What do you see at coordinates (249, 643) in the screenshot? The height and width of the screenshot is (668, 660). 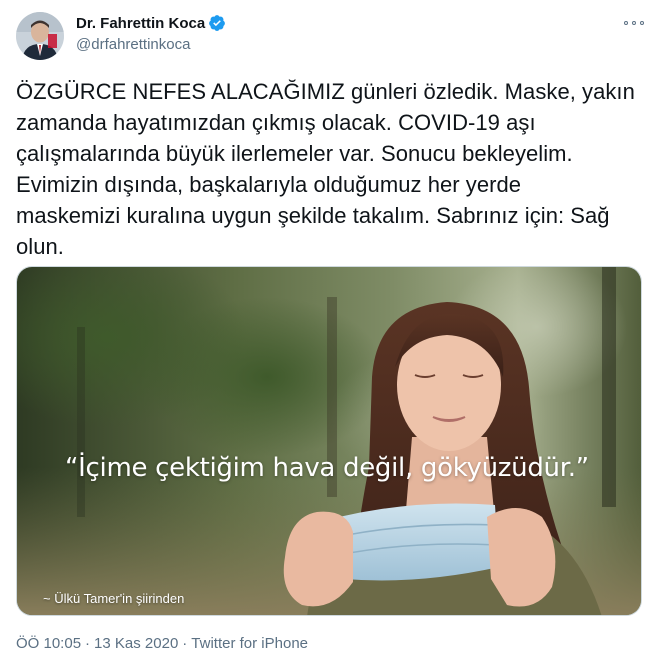 I see `tweet-source: Twitter for iPhone` at bounding box center [249, 643].